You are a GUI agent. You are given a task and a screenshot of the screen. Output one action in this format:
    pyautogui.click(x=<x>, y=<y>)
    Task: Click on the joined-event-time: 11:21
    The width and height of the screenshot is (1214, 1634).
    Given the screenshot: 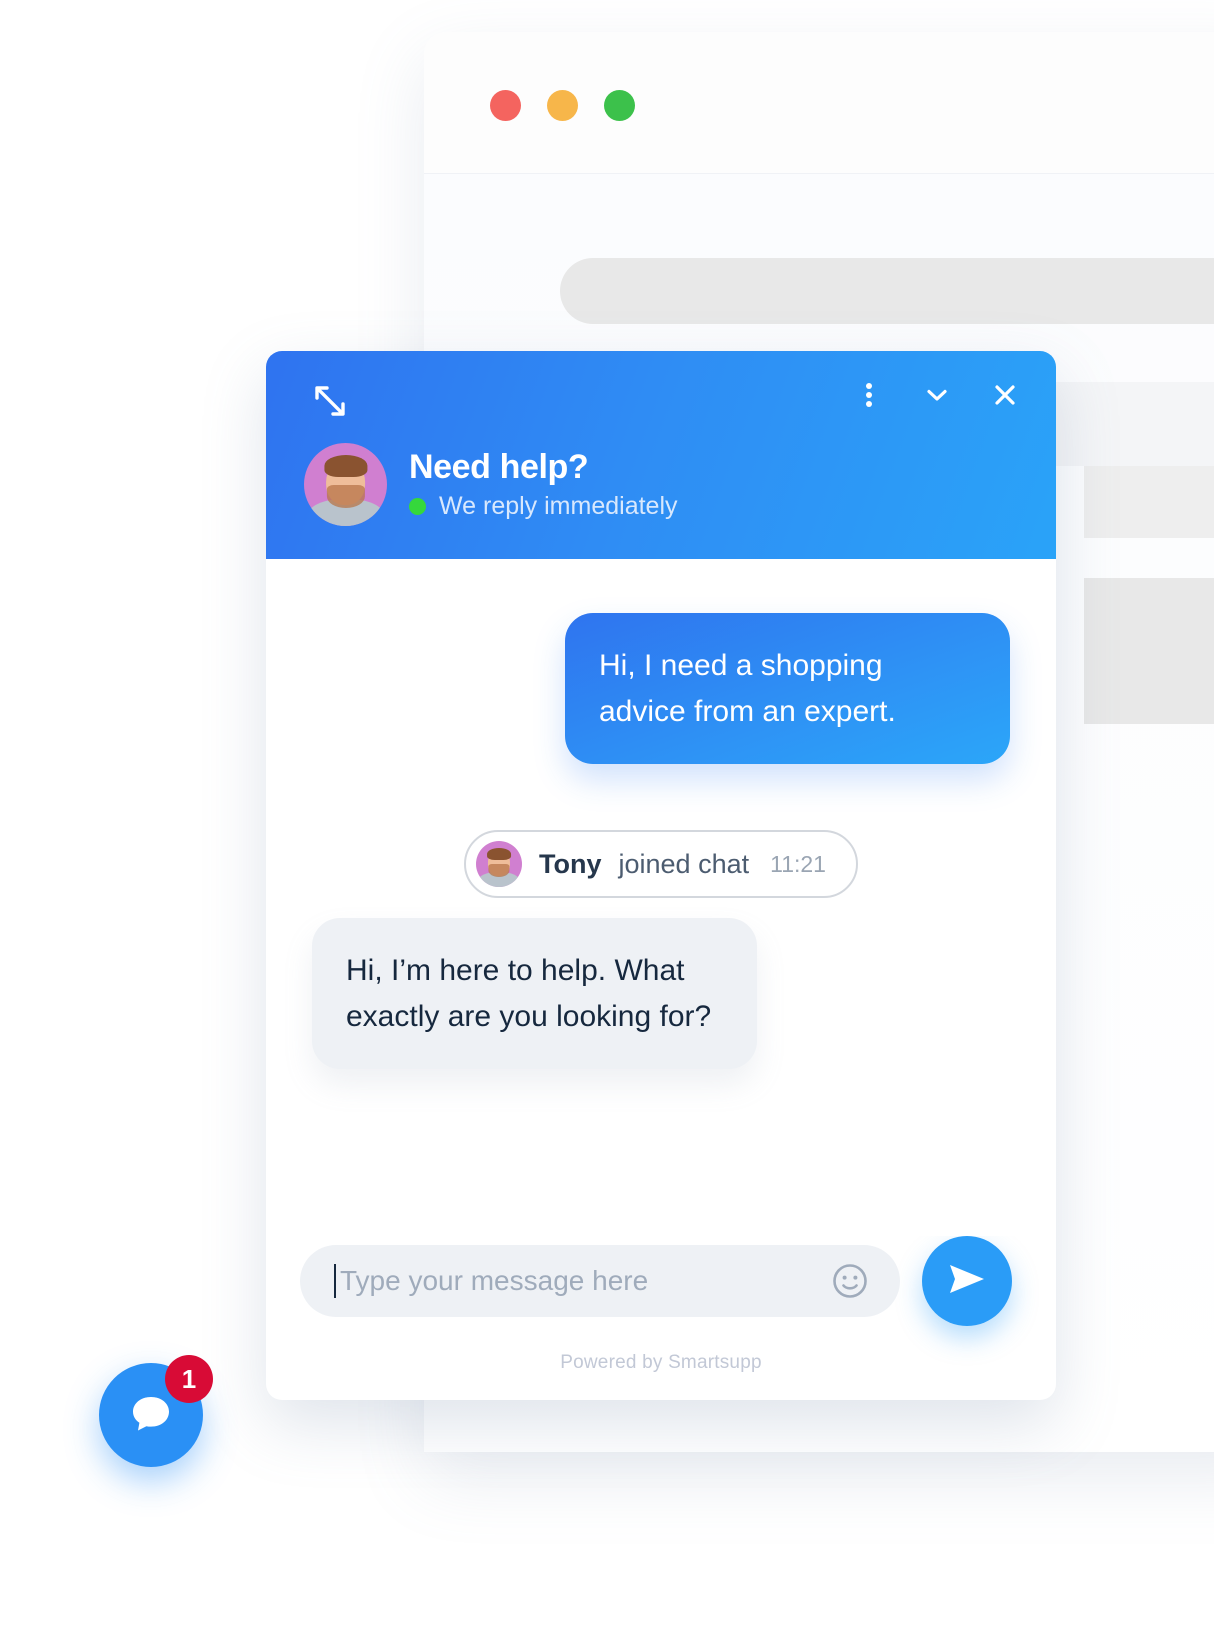 What is the action you would take?
    pyautogui.click(x=798, y=863)
    